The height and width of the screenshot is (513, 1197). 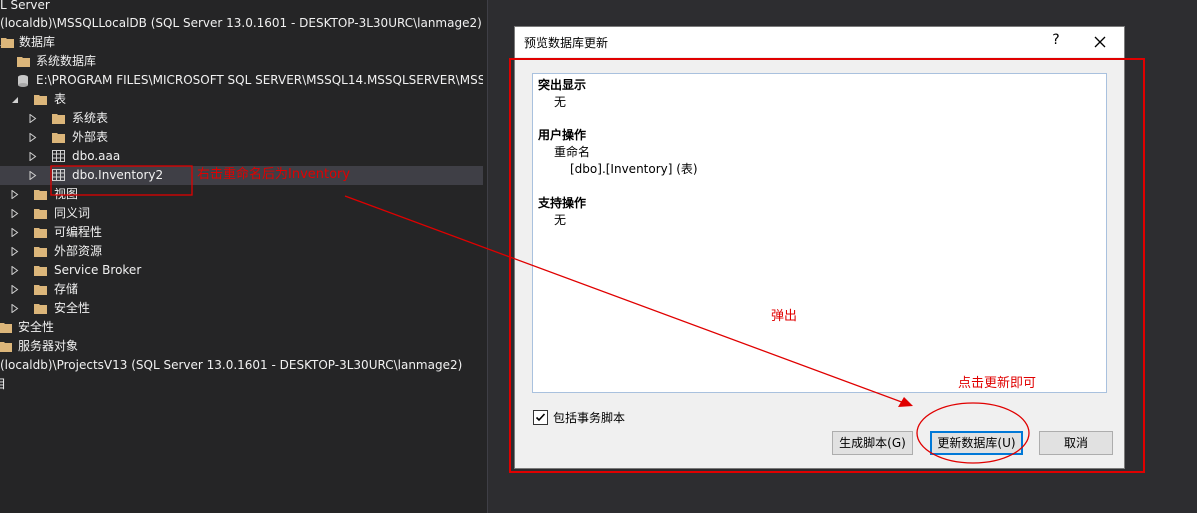 What do you see at coordinates (274, 174) in the screenshot?
I see `rename-annotation: 右击重命名后为Inventory` at bounding box center [274, 174].